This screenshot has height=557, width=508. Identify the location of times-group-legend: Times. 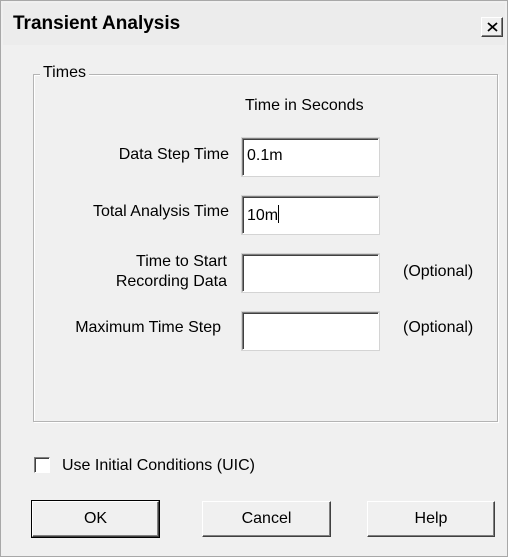
(64, 73).